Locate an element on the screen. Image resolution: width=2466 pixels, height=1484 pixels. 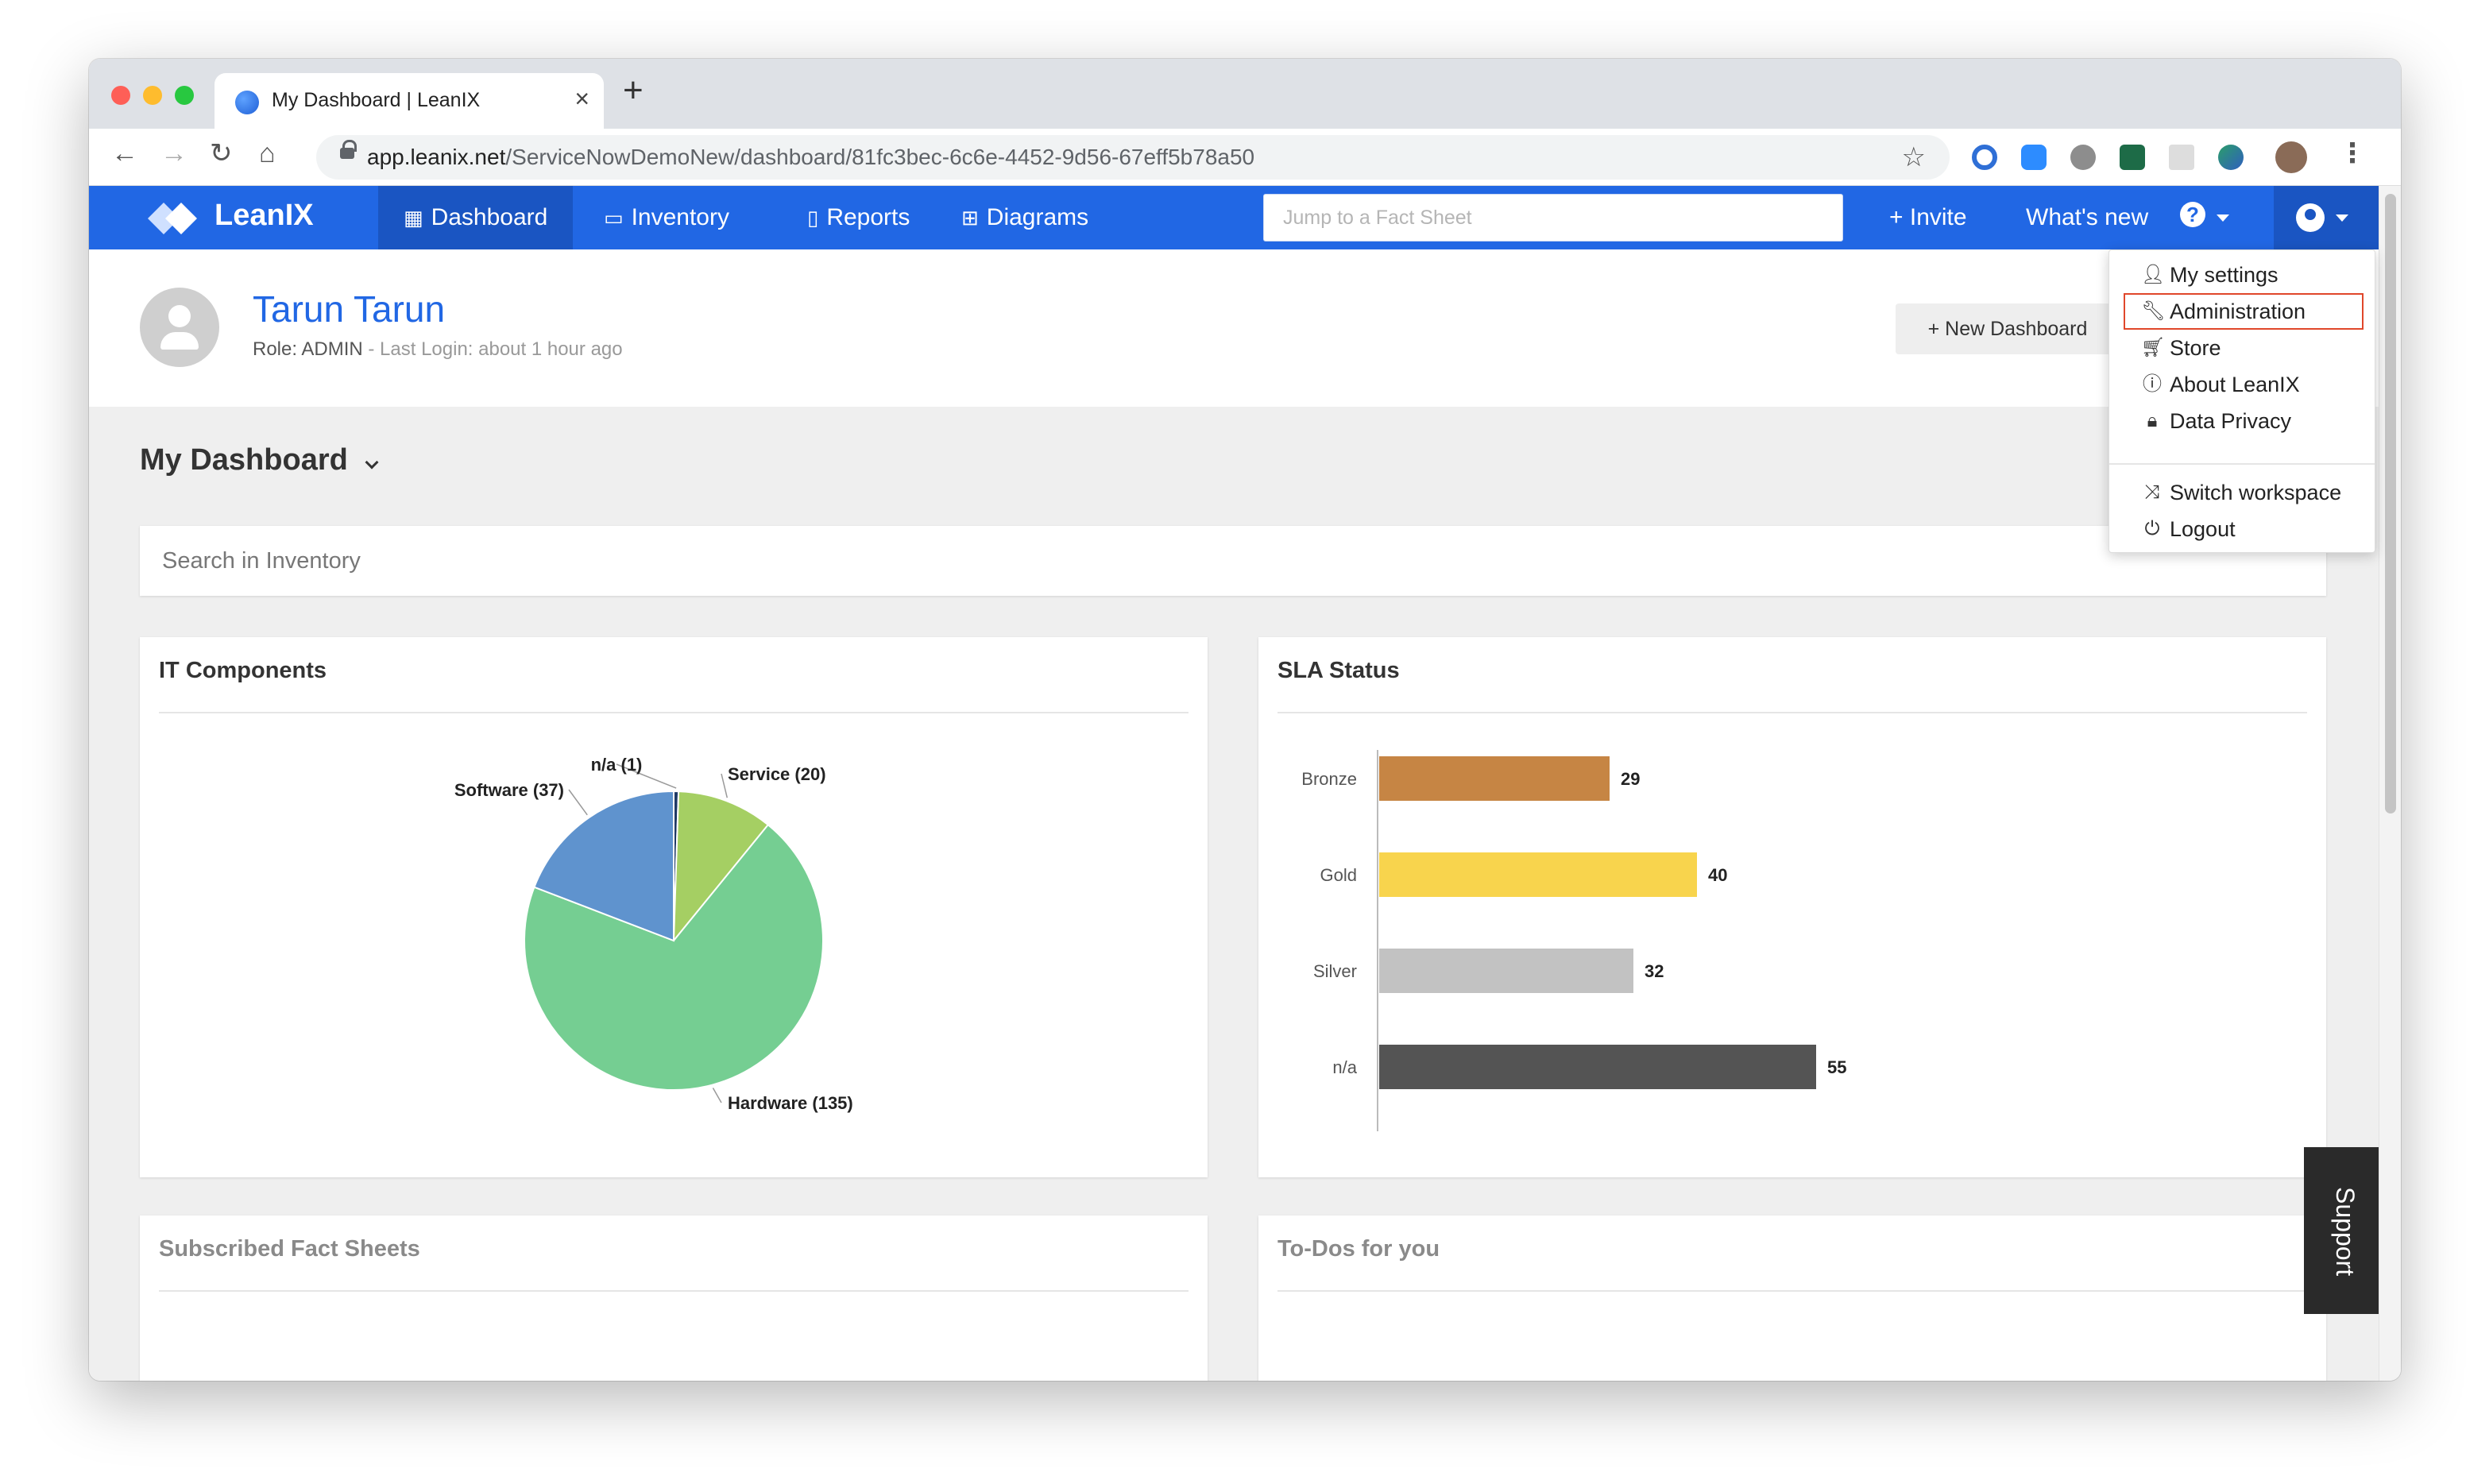
close-window-button is located at coordinates (120, 96).